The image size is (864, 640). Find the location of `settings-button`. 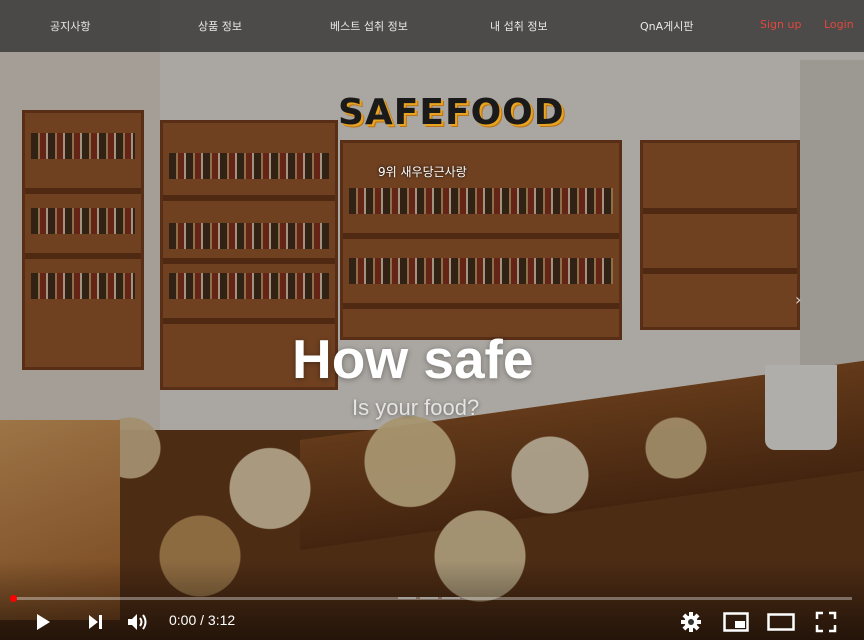

settings-button is located at coordinates (691, 622).